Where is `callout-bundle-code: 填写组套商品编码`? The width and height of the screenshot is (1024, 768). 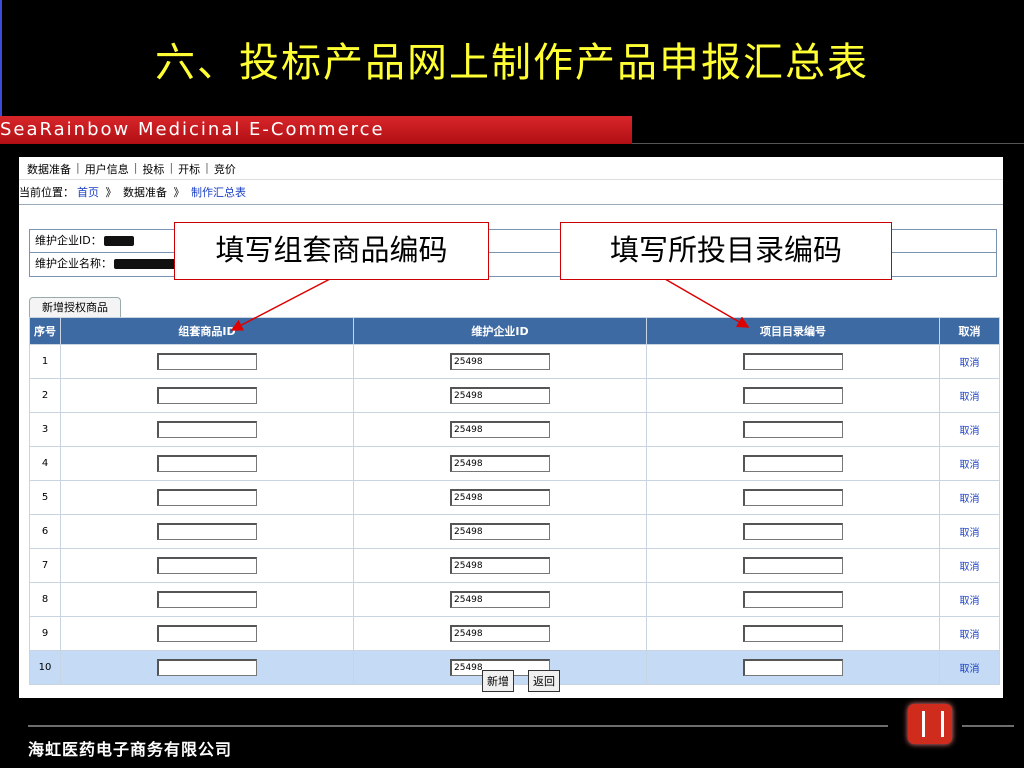
callout-bundle-code: 填写组套商品编码 is located at coordinates (331, 251).